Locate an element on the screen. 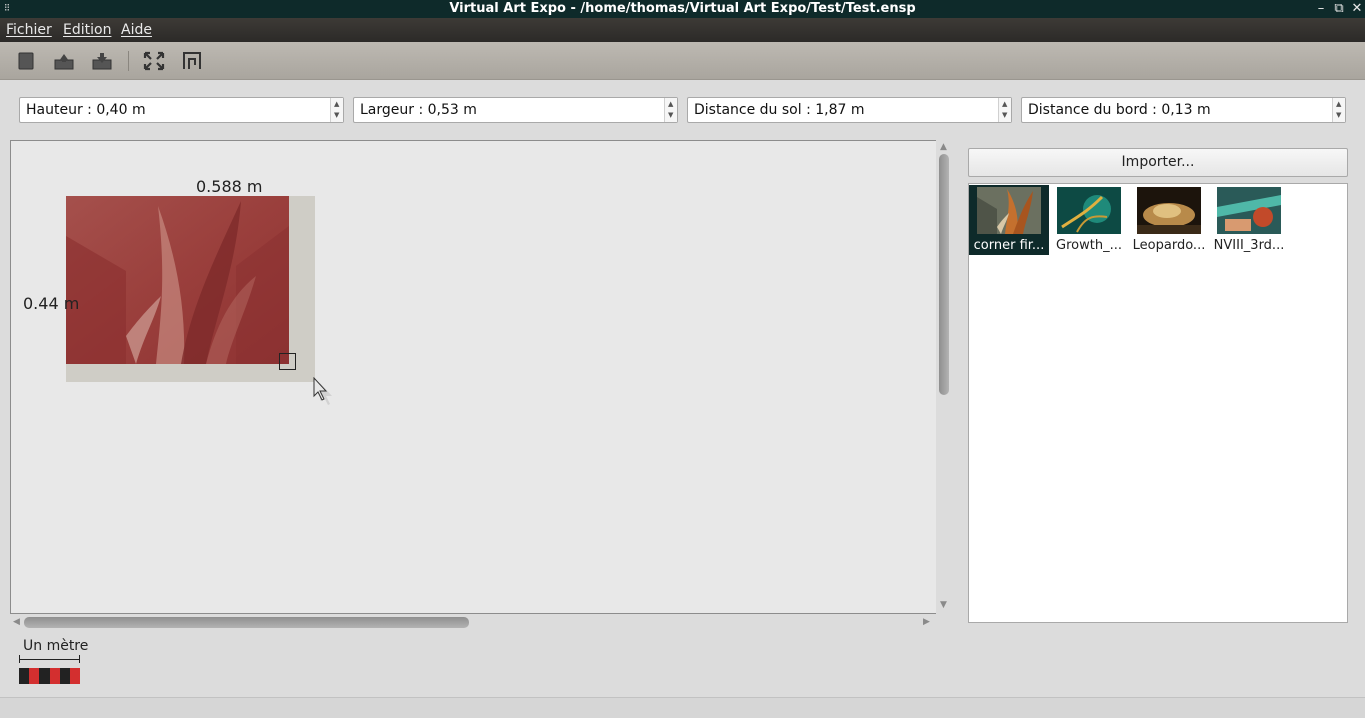 This screenshot has width=1365, height=718. horizontal-scroll-thumb is located at coordinates (246, 622).